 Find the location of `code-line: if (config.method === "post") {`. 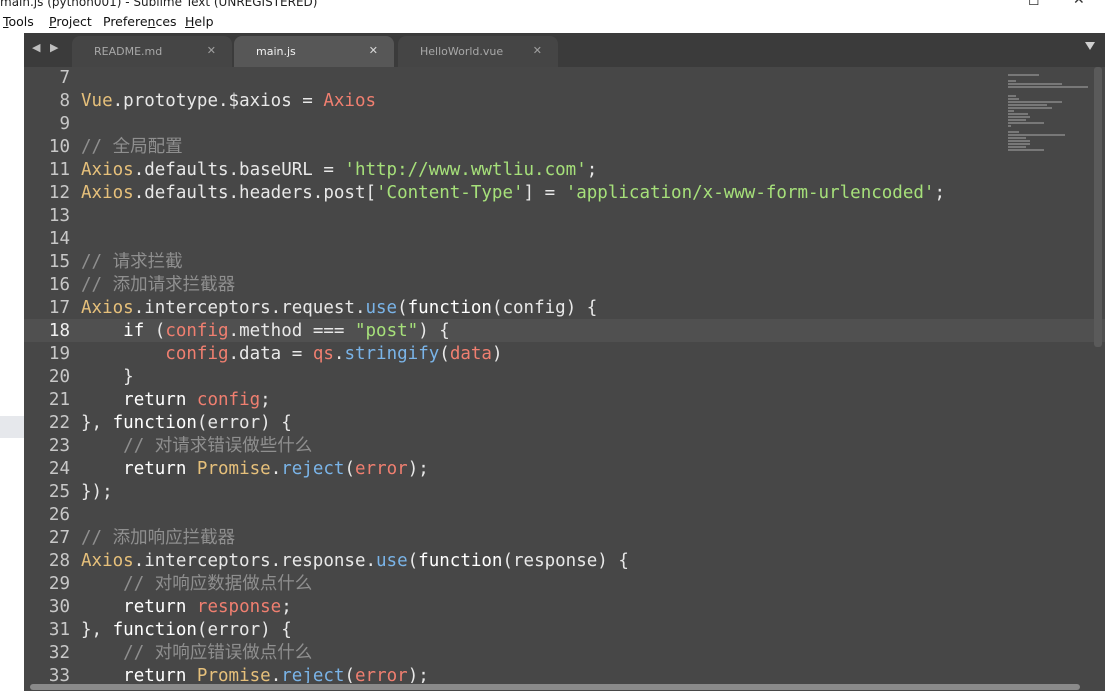

code-line: if (config.method === "post") { is located at coordinates (513, 331).